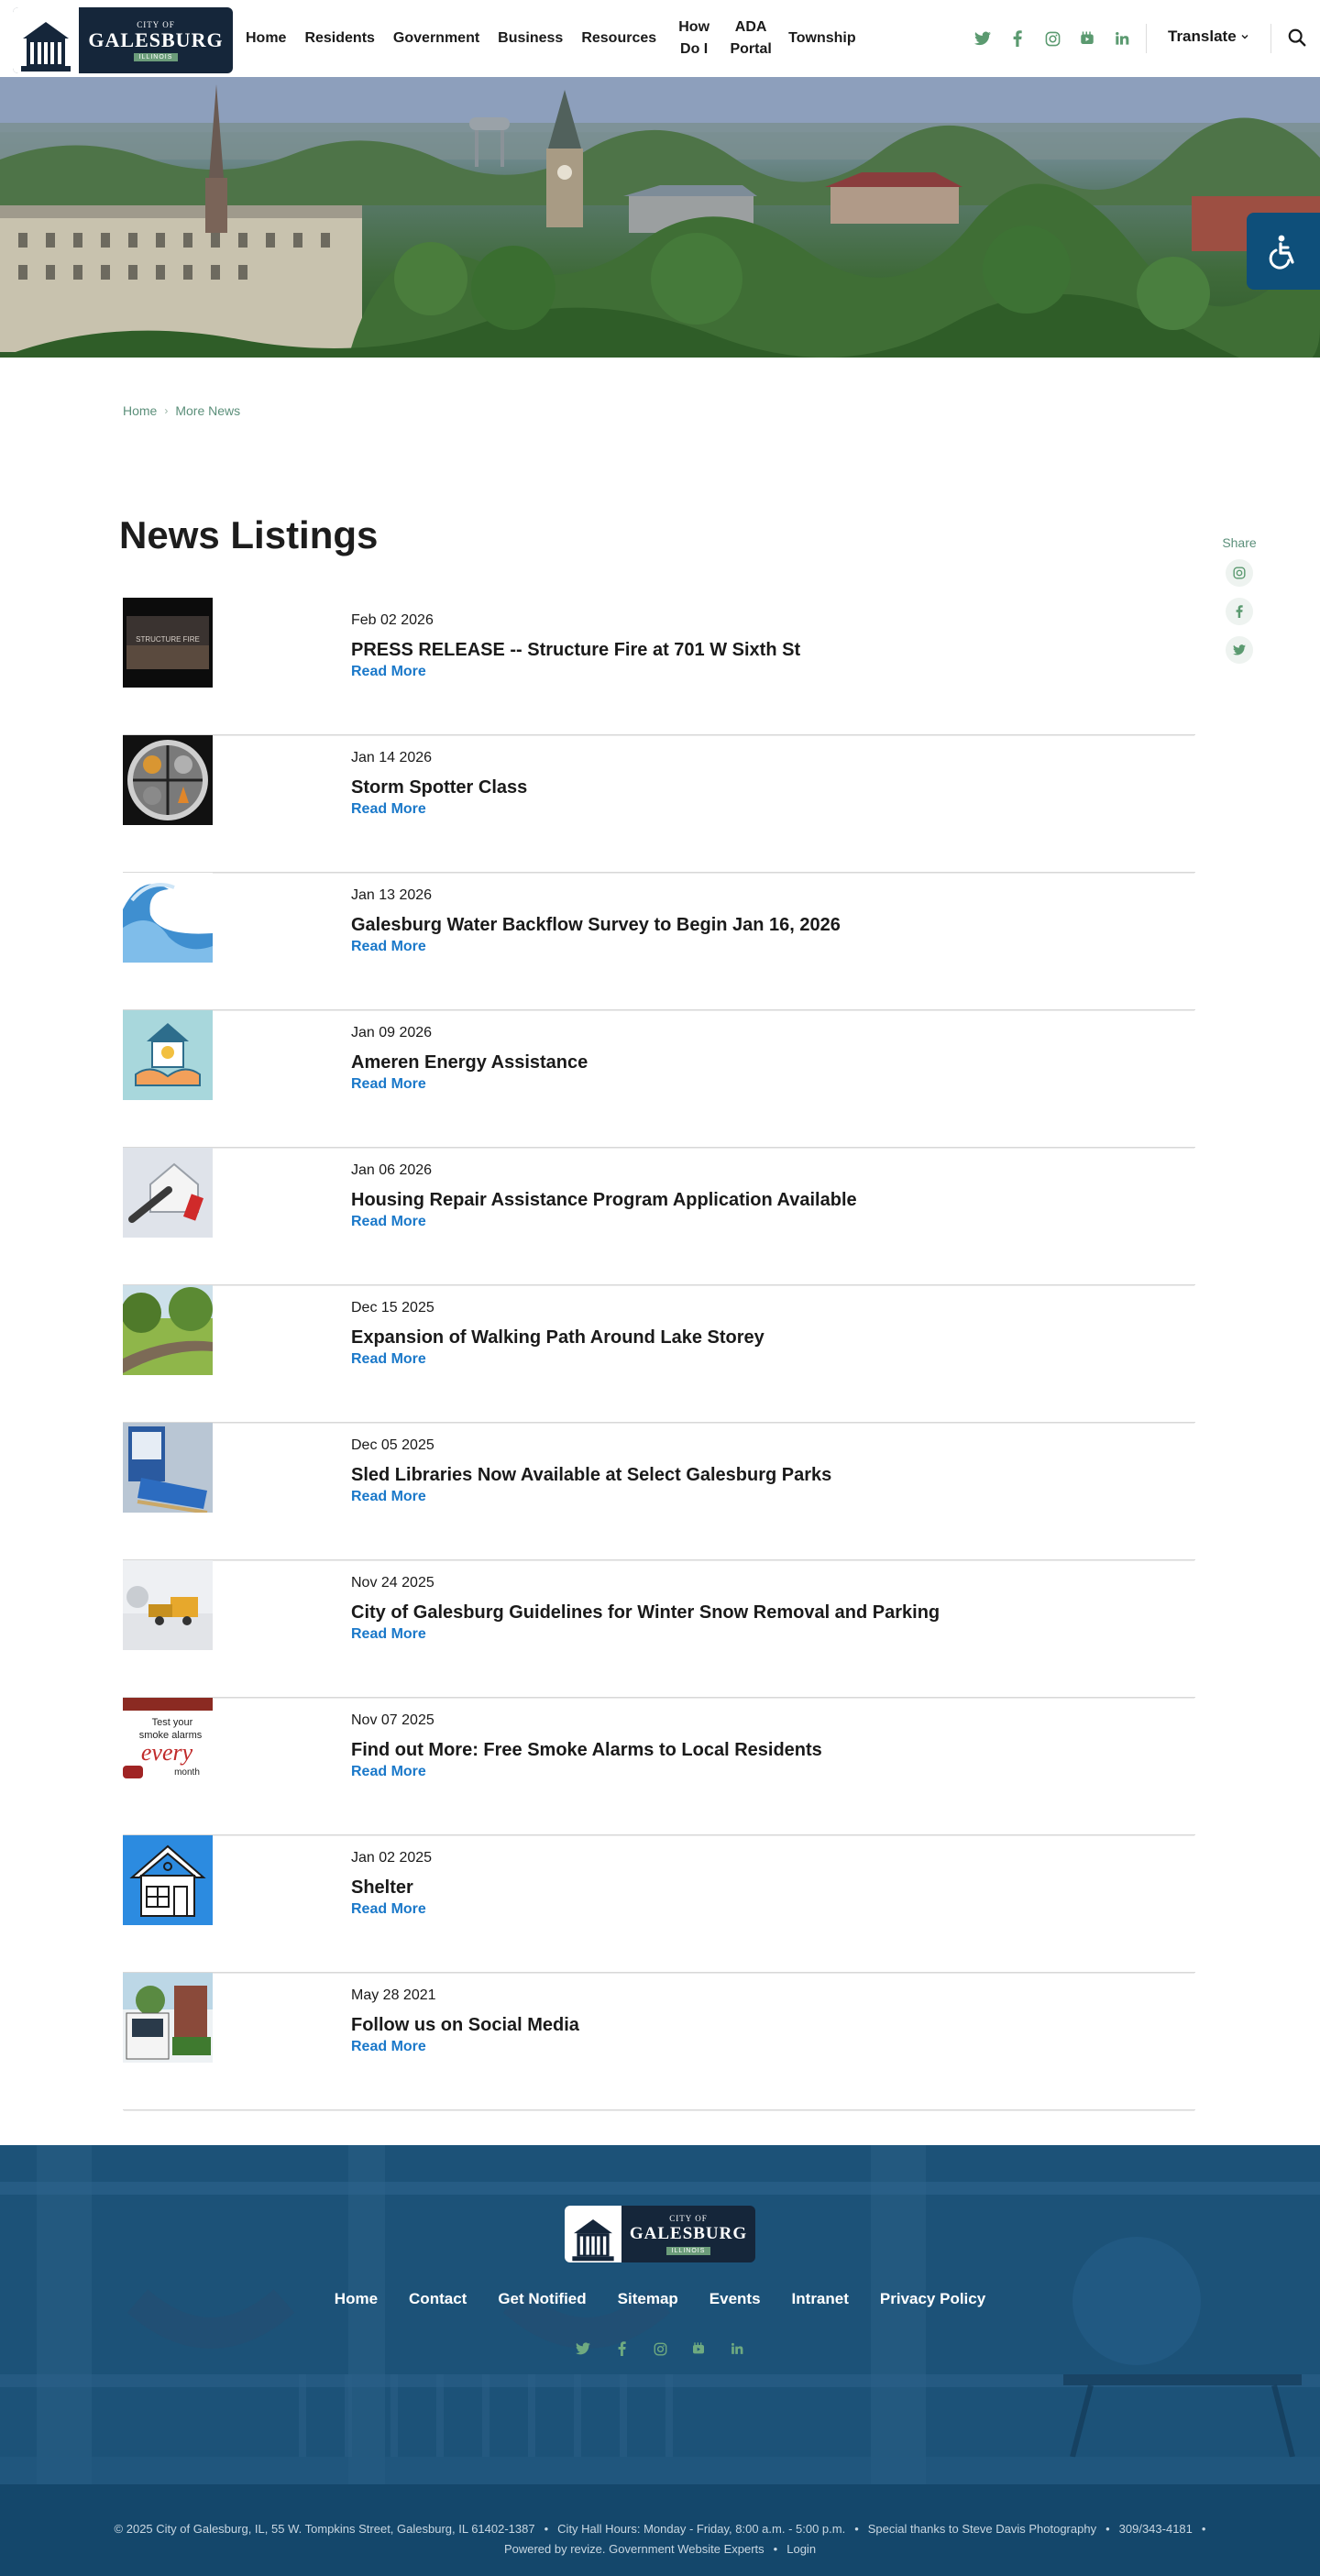 The height and width of the screenshot is (2576, 1320). I want to click on search-icon, so click(1298, 39).